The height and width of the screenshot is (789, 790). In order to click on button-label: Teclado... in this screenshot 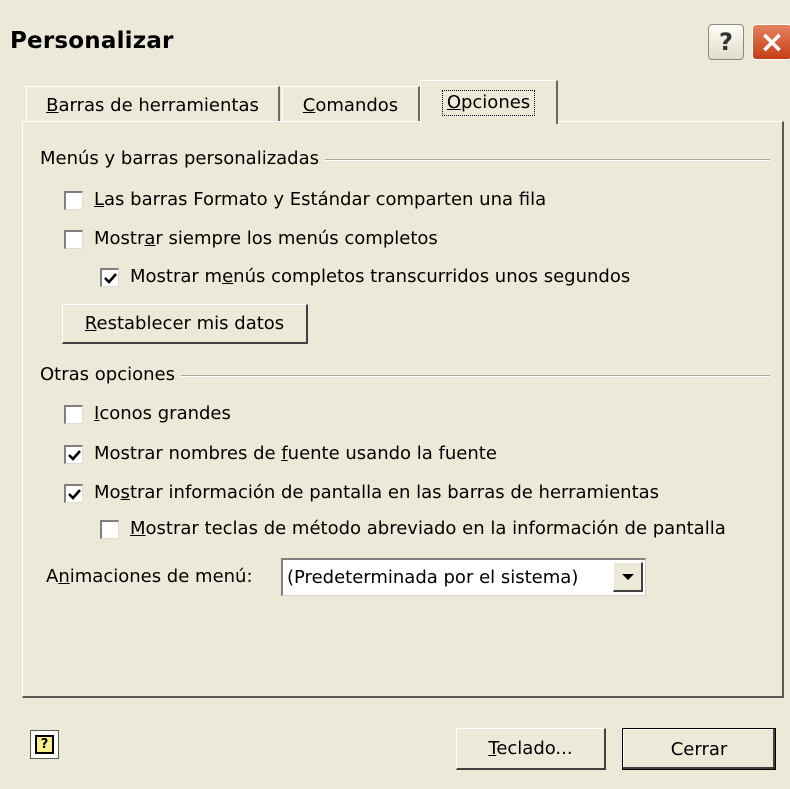, I will do `click(530, 748)`.